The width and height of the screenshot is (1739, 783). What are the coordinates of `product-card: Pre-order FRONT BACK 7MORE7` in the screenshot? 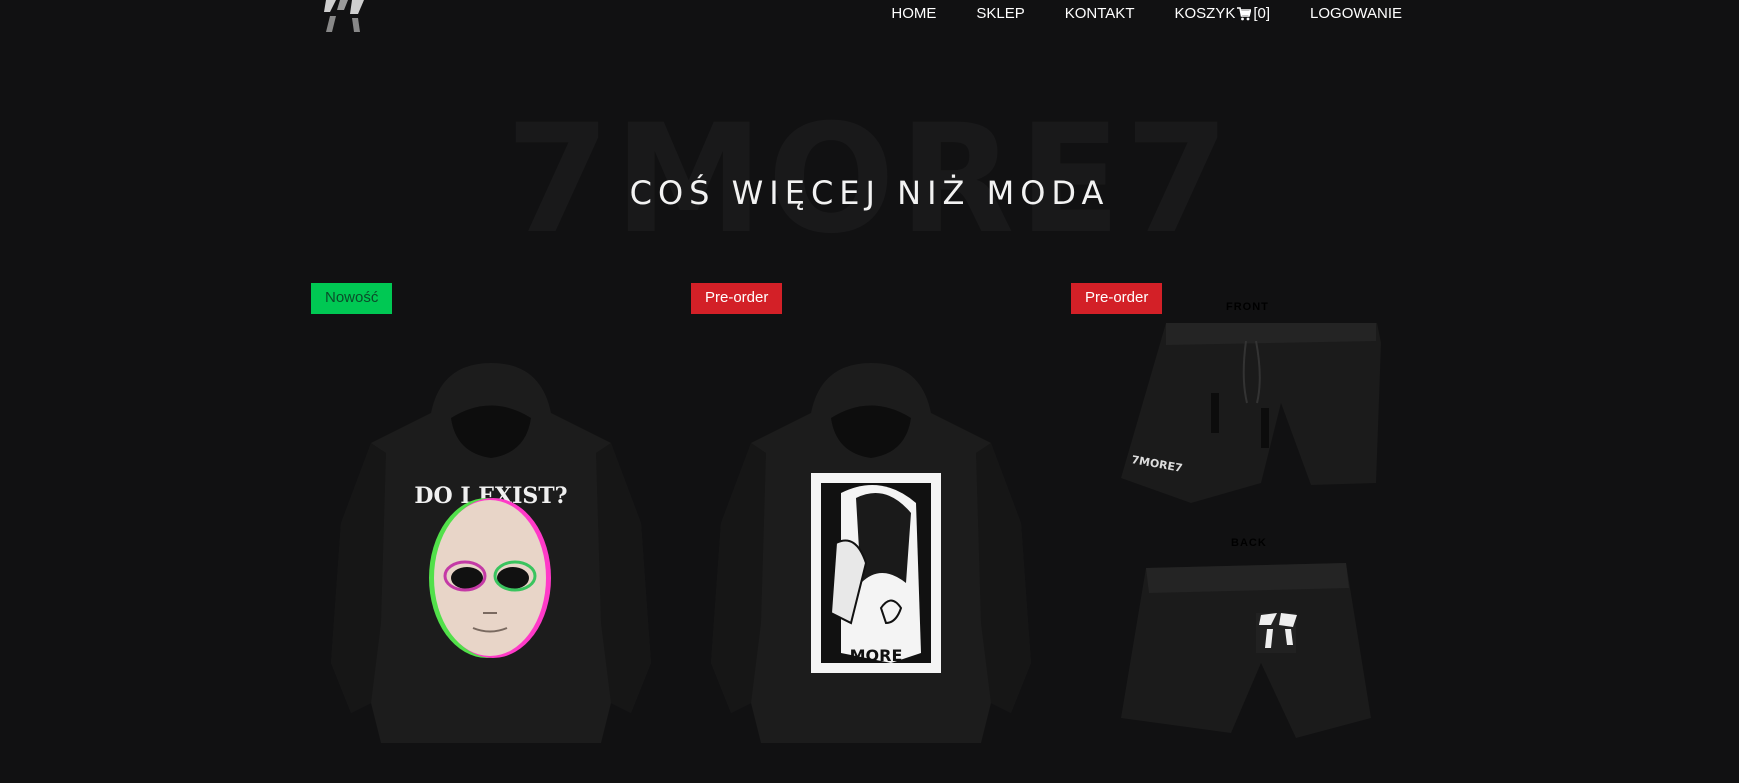 It's located at (1251, 523).